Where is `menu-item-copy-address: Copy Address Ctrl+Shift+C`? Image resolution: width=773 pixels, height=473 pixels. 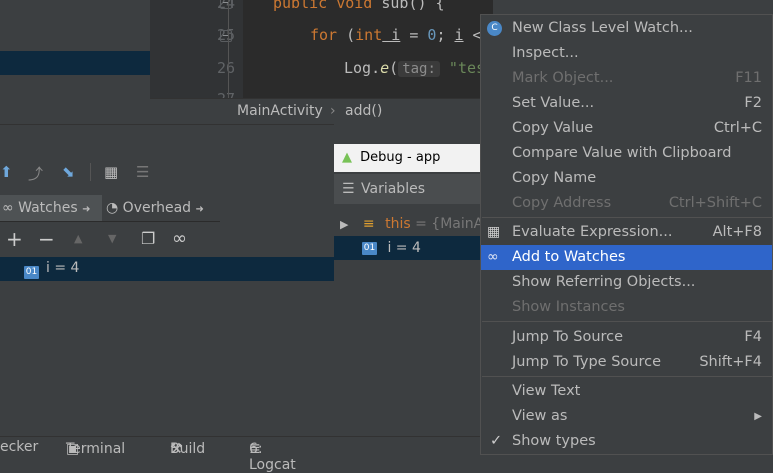 menu-item-copy-address: Copy Address Ctrl+Shift+C is located at coordinates (626, 203).